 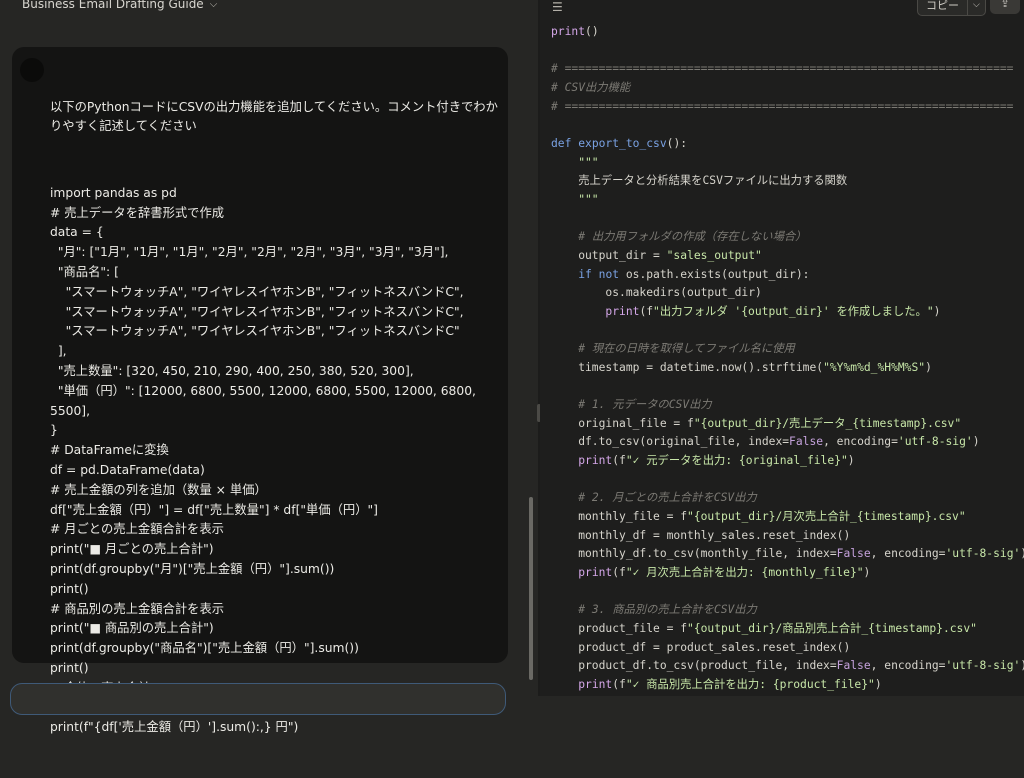 What do you see at coordinates (667, 498) in the screenshot?
I see `artifact-code-line: # 2. 月ごとの売上合計をCSV出力` at bounding box center [667, 498].